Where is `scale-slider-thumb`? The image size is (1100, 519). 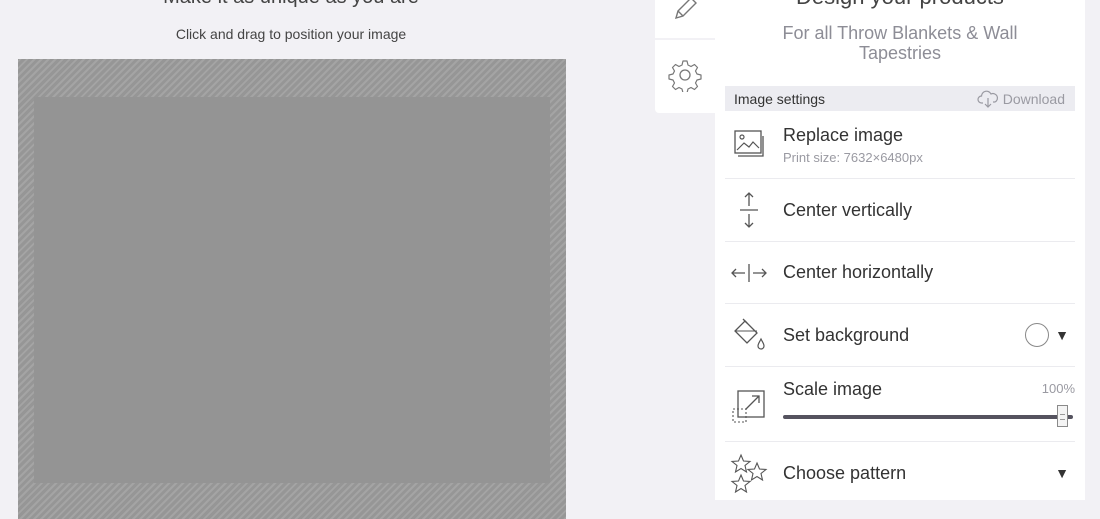 scale-slider-thumb is located at coordinates (1062, 416).